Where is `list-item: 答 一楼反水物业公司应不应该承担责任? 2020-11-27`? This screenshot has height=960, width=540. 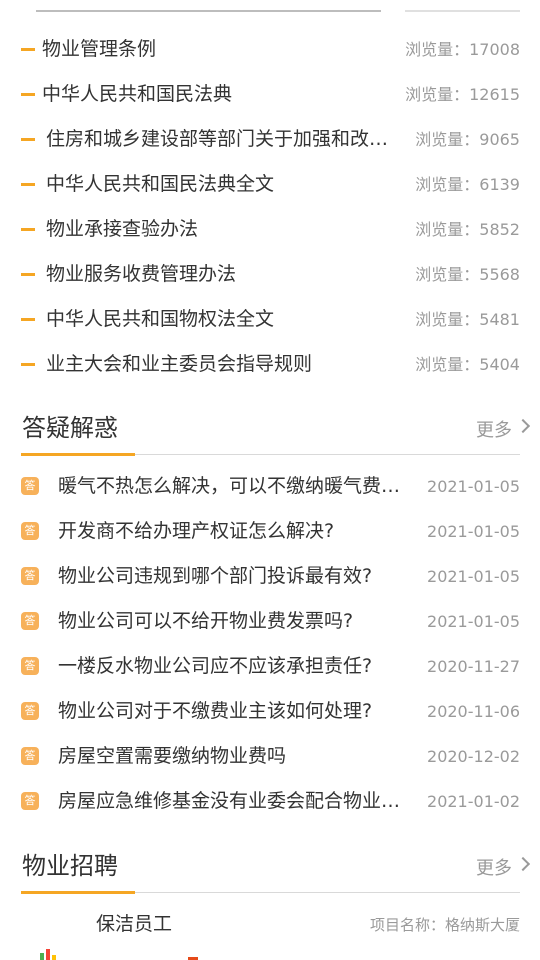
list-item: 答 一楼反水物业公司应不应该承担责任? 2020-11-27 is located at coordinates (270, 666).